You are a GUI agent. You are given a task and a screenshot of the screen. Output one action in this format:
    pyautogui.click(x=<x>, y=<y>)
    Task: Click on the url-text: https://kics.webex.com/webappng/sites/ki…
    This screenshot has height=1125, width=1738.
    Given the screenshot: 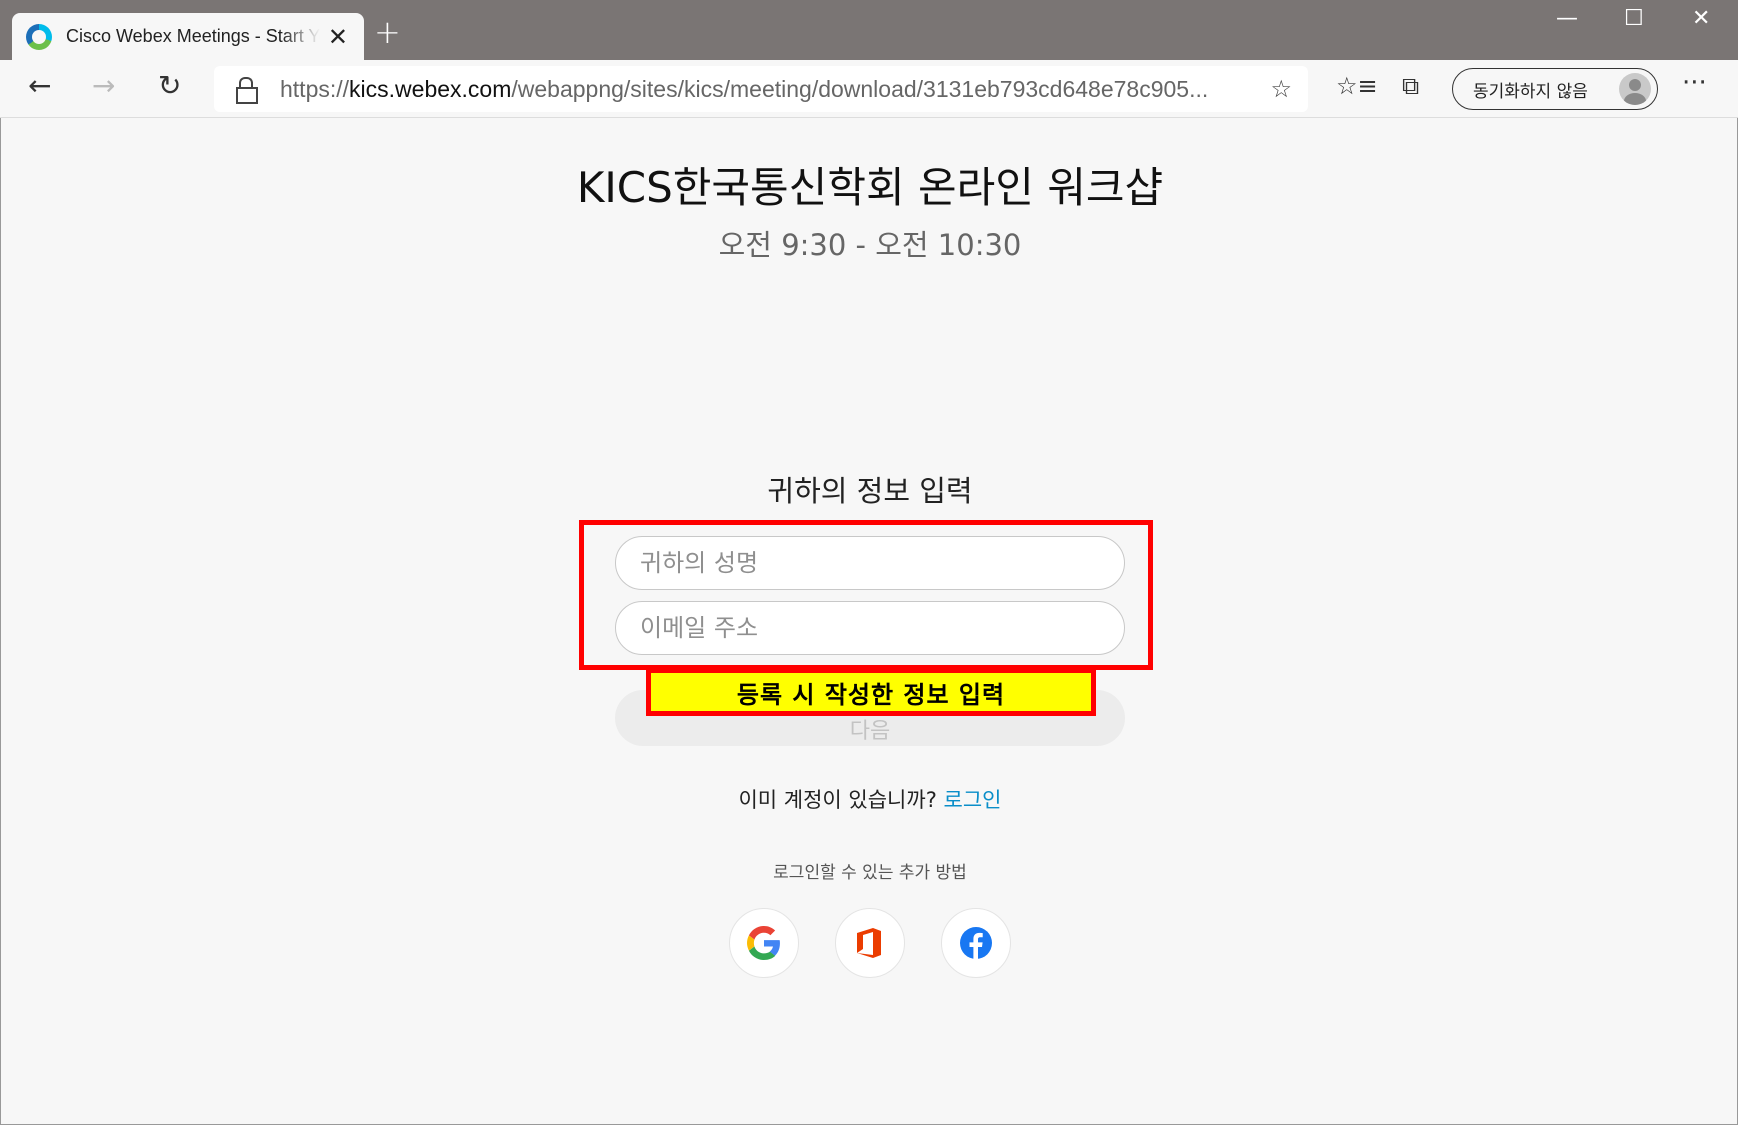 What is the action you would take?
    pyautogui.click(x=768, y=89)
    